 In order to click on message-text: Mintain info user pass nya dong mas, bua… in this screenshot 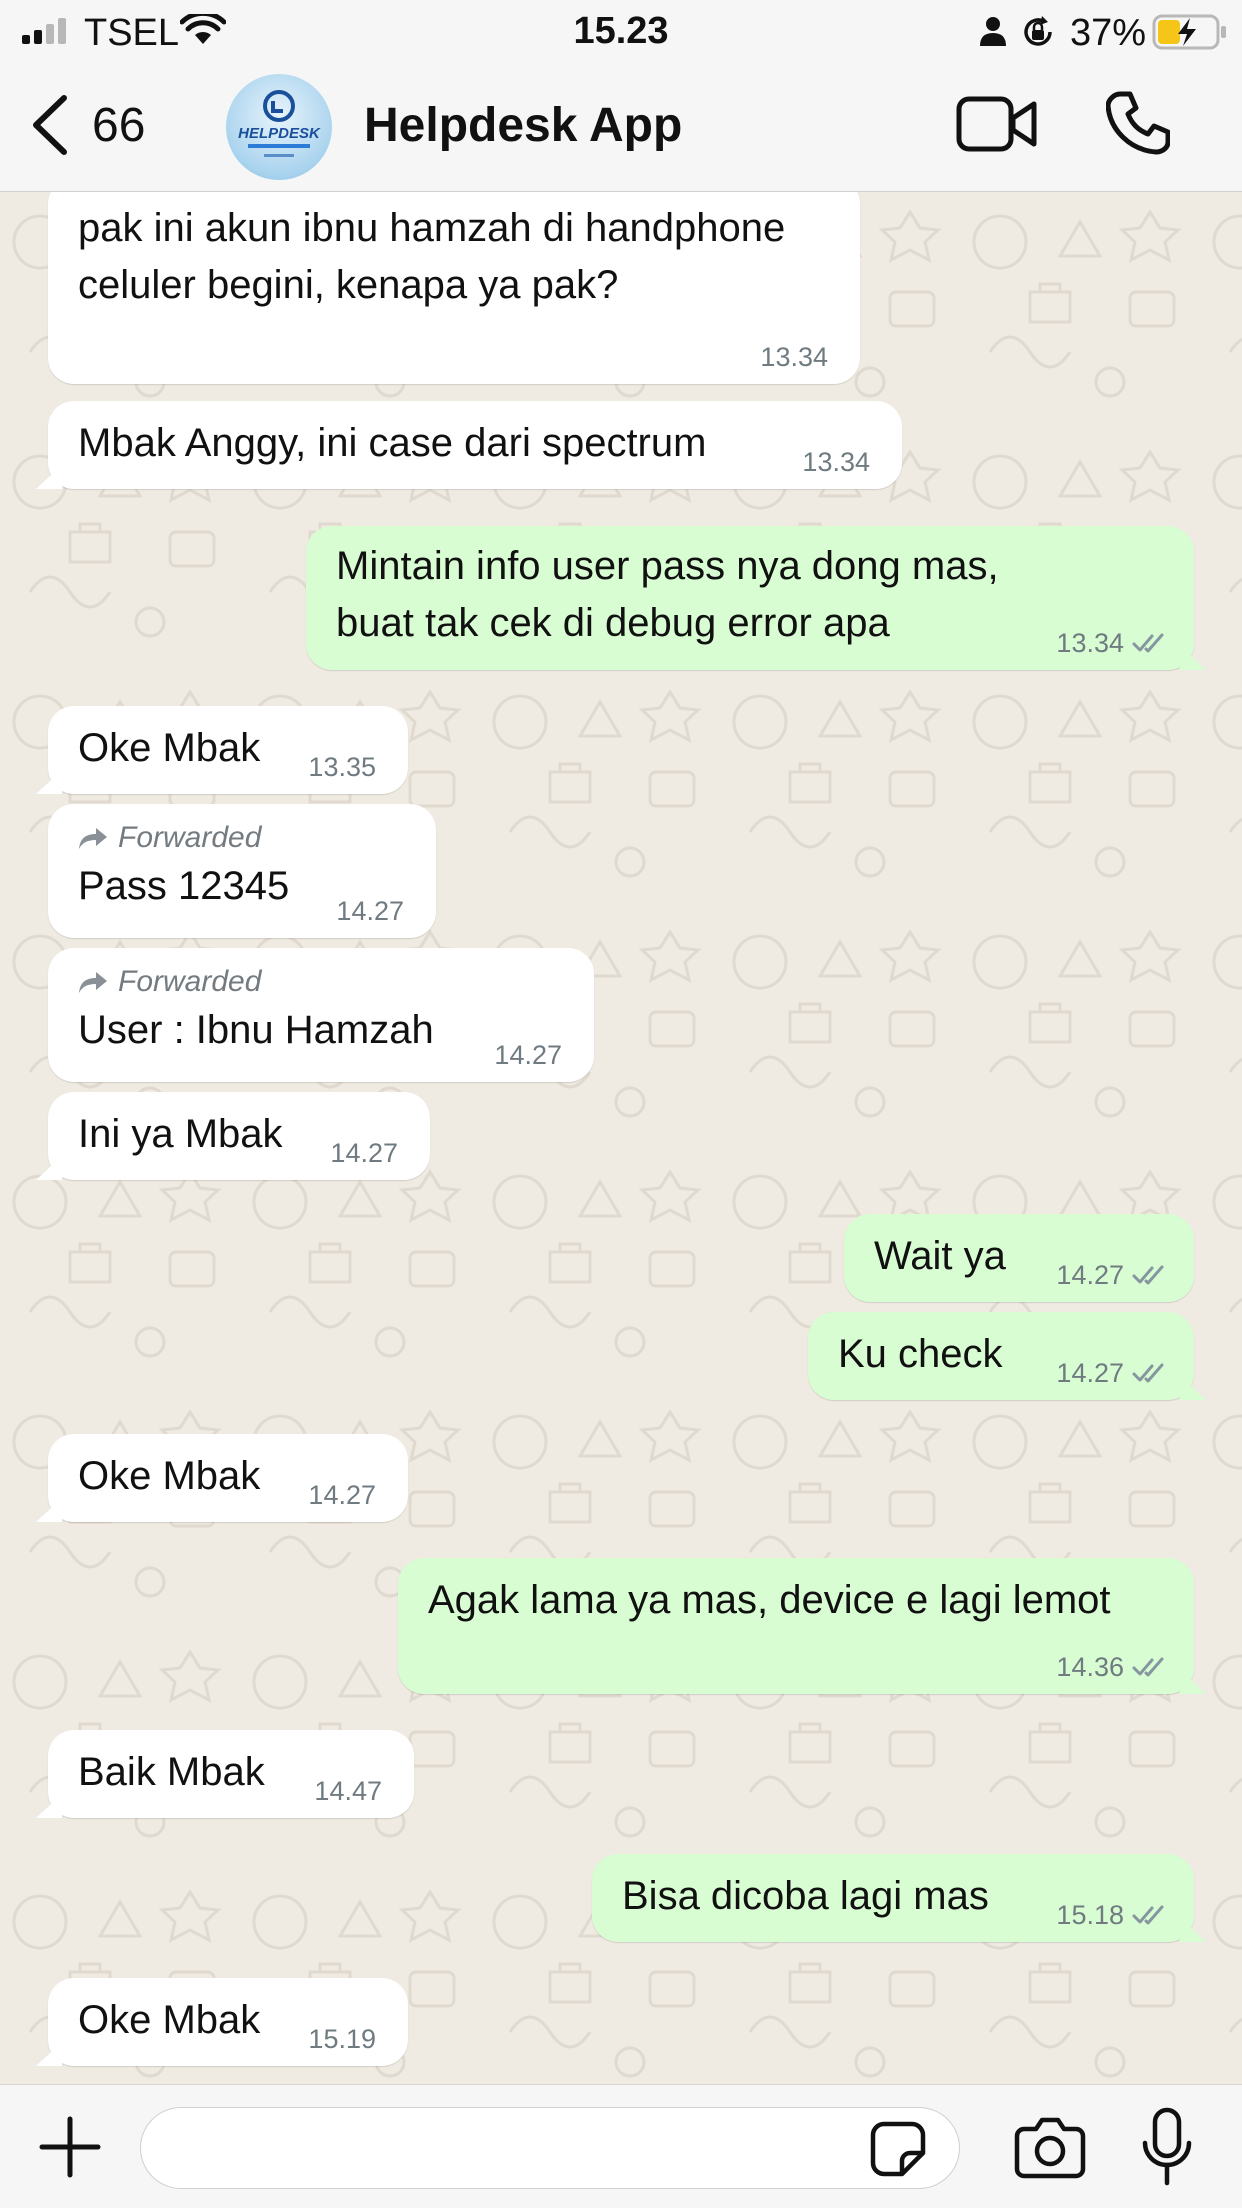, I will do `click(667, 594)`.